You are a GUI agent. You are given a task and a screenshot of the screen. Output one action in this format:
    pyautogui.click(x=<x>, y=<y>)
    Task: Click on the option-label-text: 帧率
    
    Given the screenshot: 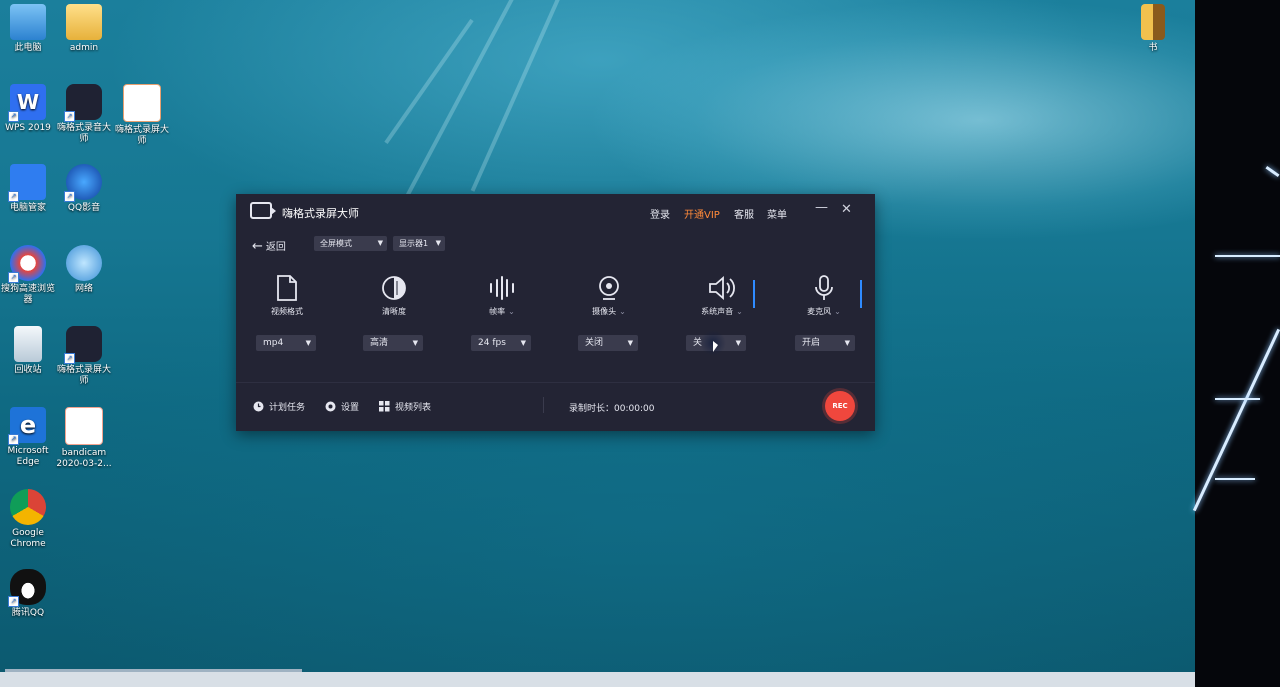 What is the action you would take?
    pyautogui.click(x=497, y=311)
    